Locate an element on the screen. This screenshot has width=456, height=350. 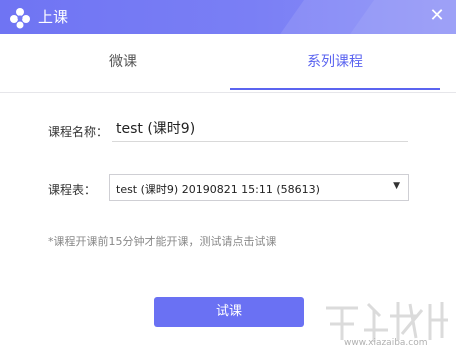
schedule-select: test (课时9) 20190821 15:11 (58613) ▼ is located at coordinates (259, 187).